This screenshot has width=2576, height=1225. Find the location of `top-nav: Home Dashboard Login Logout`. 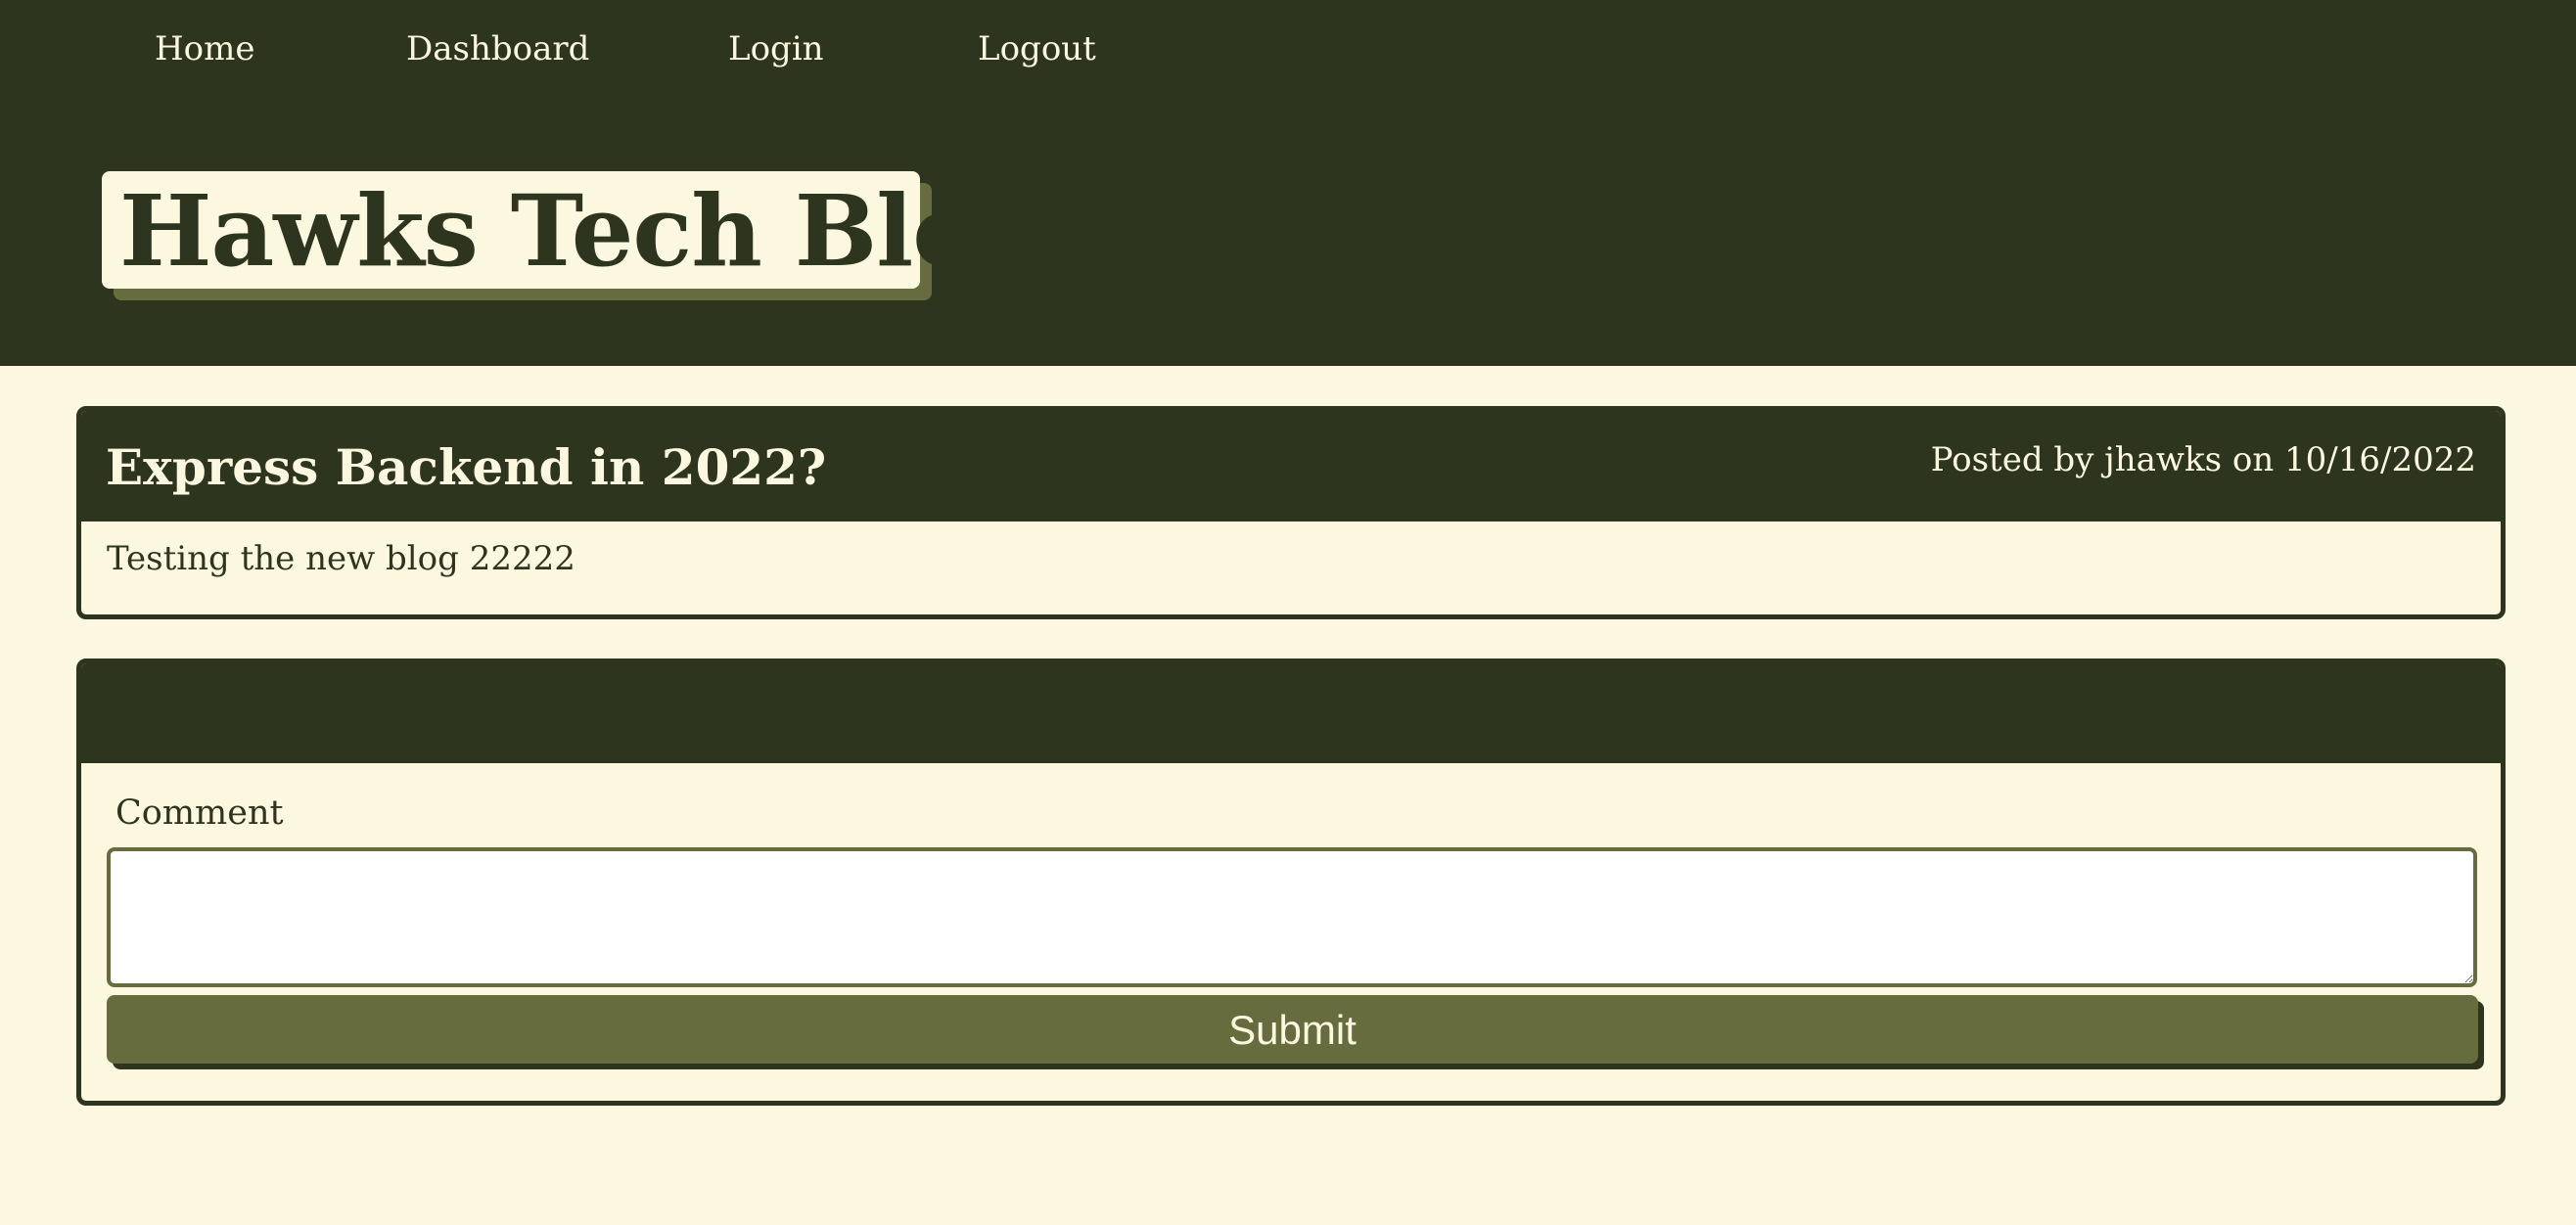

top-nav: Home Dashboard Login Logout is located at coordinates (1288, 52).